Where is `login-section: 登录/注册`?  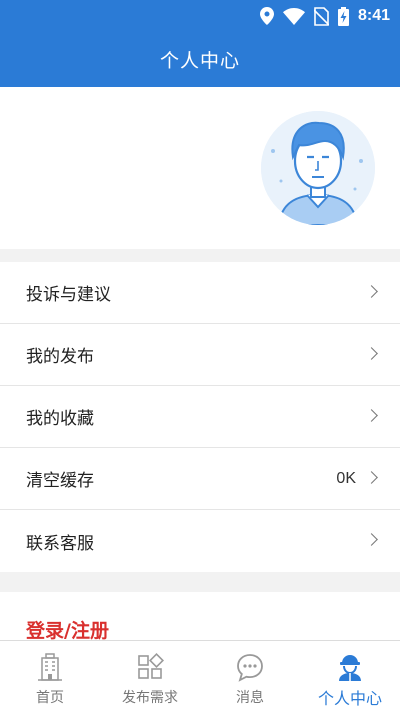
login-section: 登录/注册 is located at coordinates (200, 617).